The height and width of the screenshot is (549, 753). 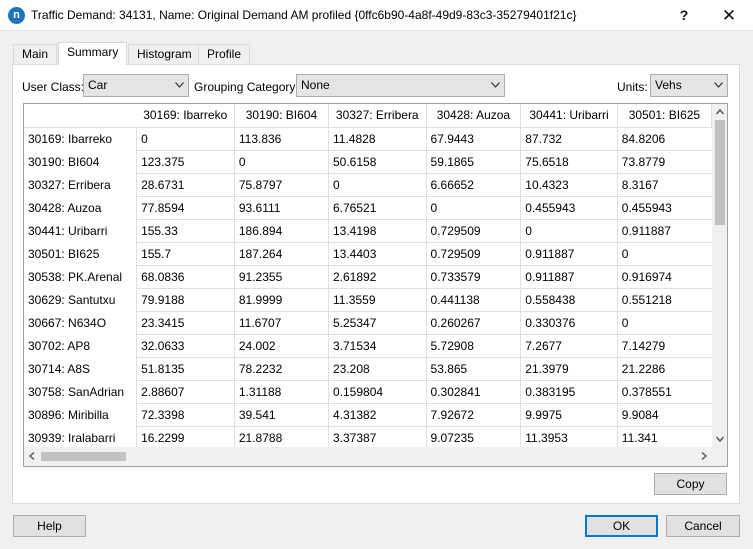 I want to click on matrix-cell: 6.66652, so click(x=473, y=185).